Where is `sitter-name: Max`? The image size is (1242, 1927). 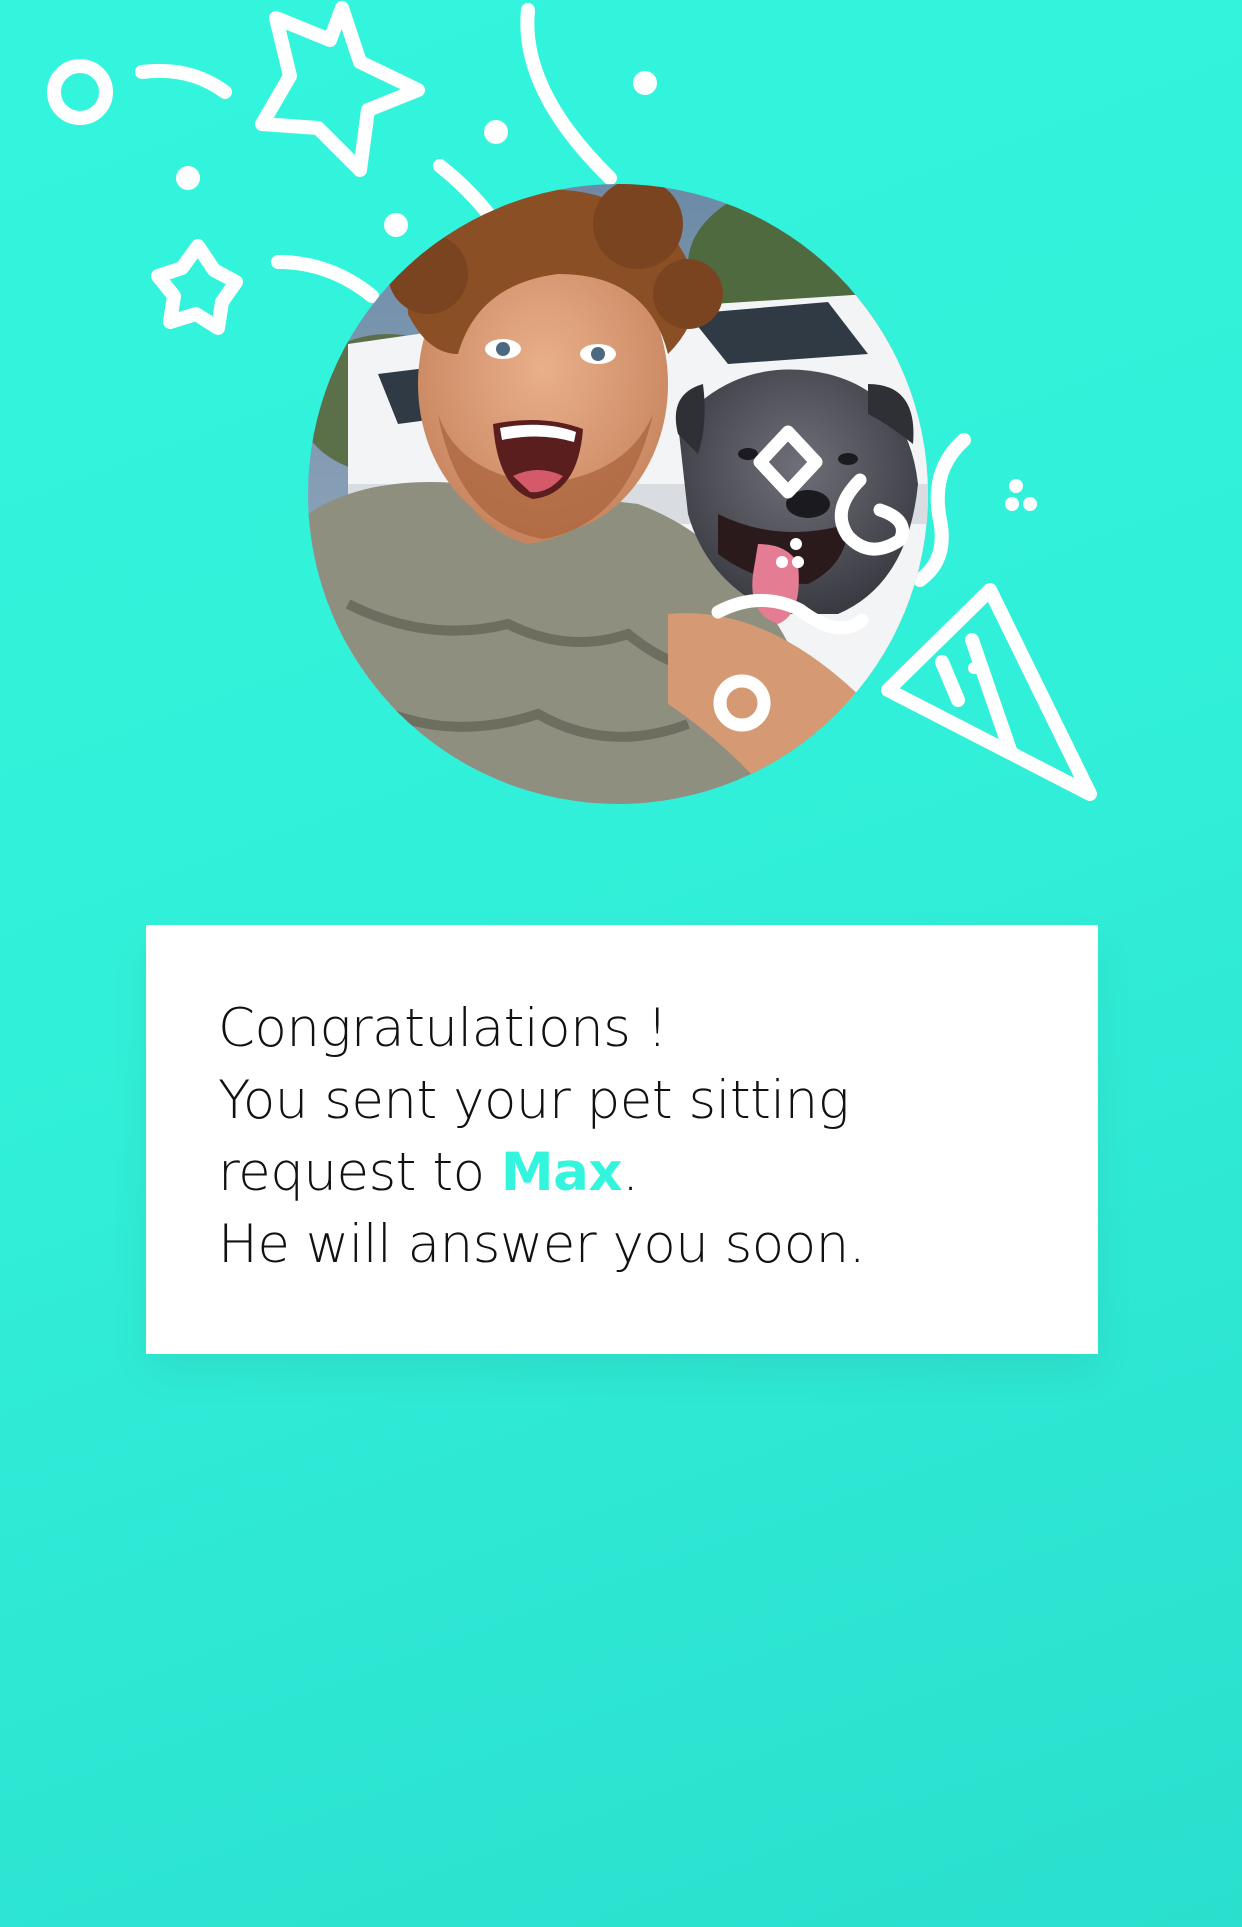 sitter-name: Max is located at coordinates (561, 1172).